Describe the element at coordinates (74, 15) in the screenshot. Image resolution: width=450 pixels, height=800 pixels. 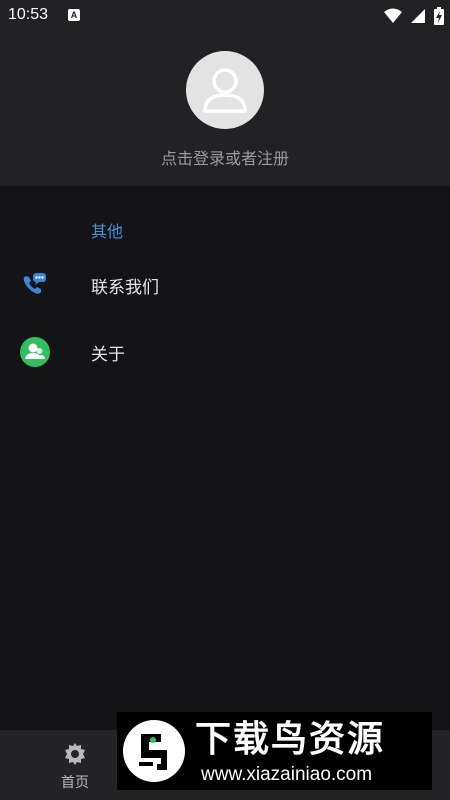
I see `notification-badge: A` at that location.